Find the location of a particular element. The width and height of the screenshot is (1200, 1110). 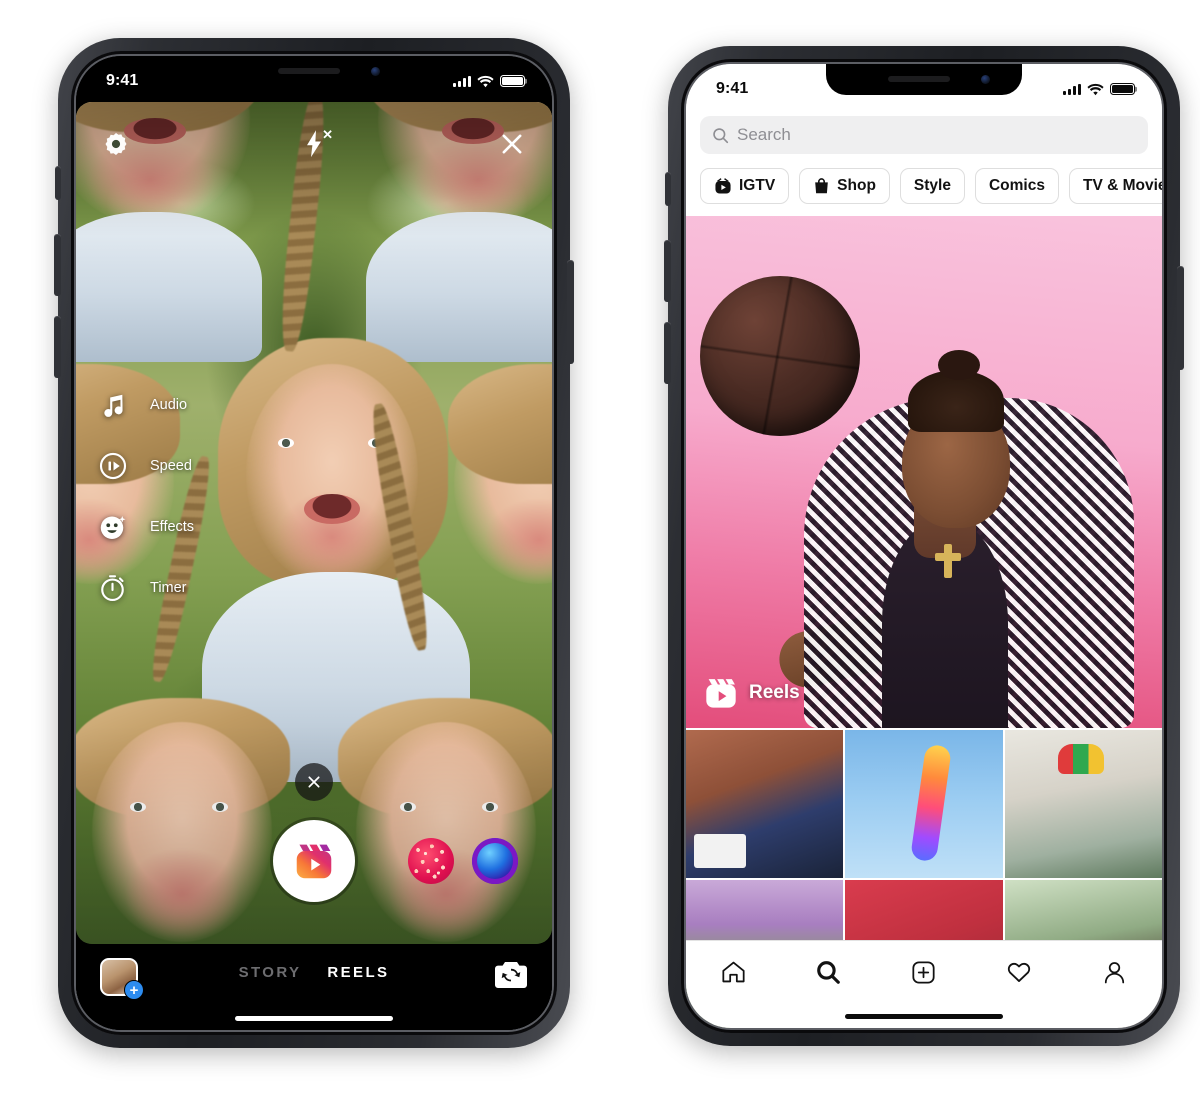

plus-box-icon is located at coordinates (924, 972).